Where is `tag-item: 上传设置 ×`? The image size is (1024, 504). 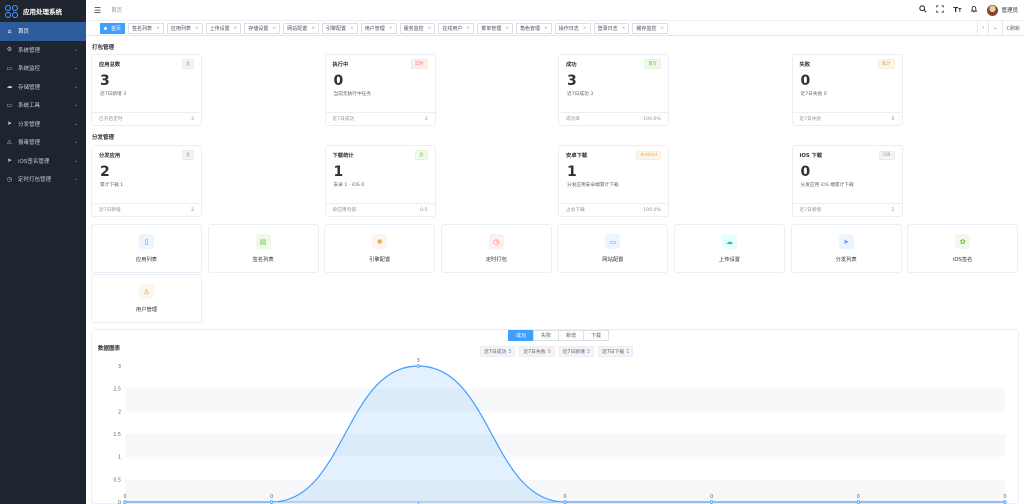
tag-item: 上传设置 × is located at coordinates (223, 28).